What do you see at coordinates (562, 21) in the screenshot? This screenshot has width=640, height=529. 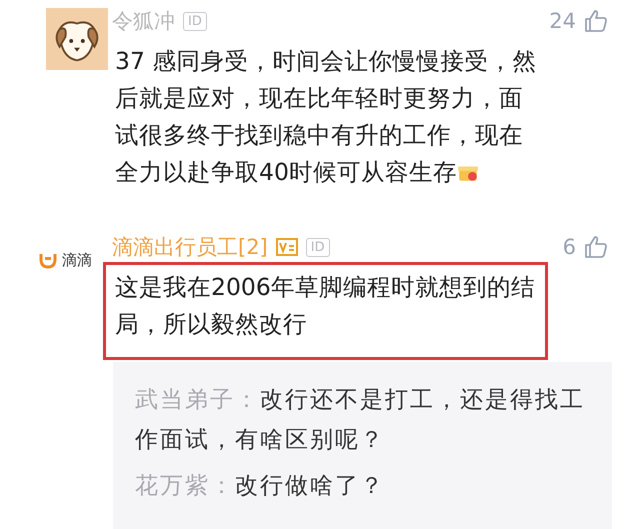 I see `like-count: 24` at bounding box center [562, 21].